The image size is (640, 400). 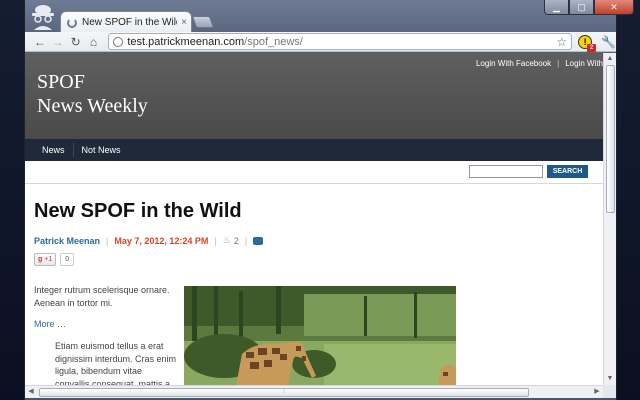 I want to click on address-bar: test.patrickmeenan.com/spof_news/ ☆, so click(x=340, y=41).